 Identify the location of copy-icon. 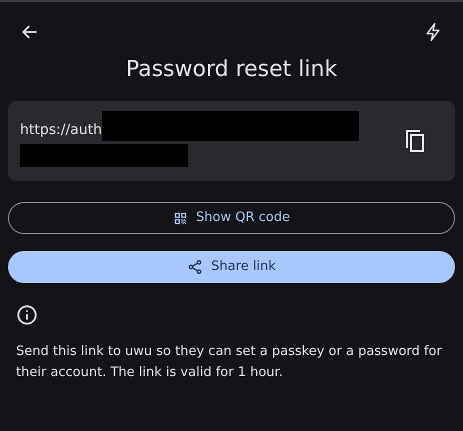
(416, 141).